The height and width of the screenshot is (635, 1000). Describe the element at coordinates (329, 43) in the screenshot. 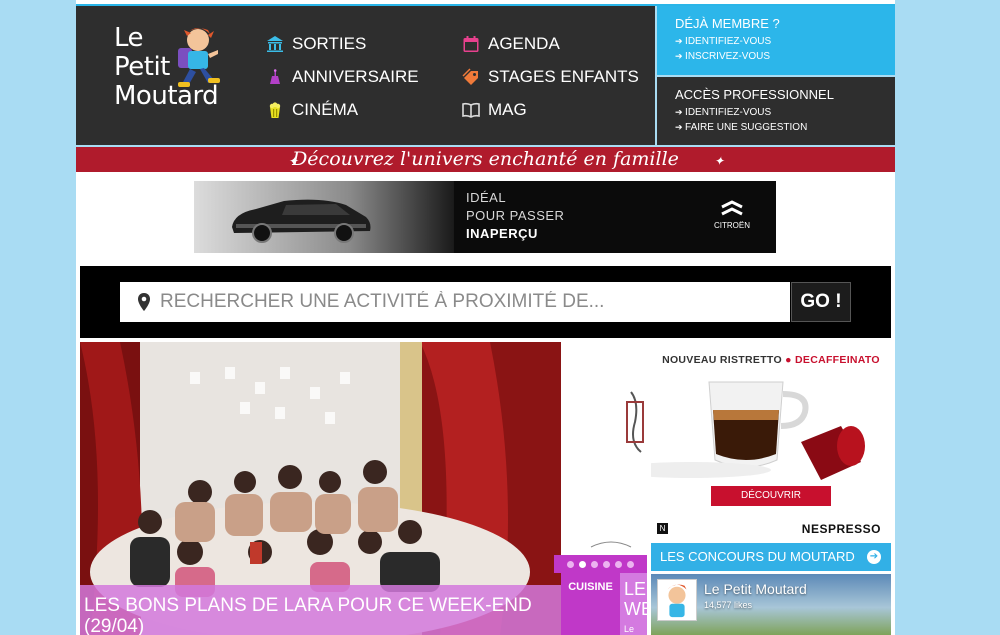

I see `nav-sorties-label: SORTIES` at that location.